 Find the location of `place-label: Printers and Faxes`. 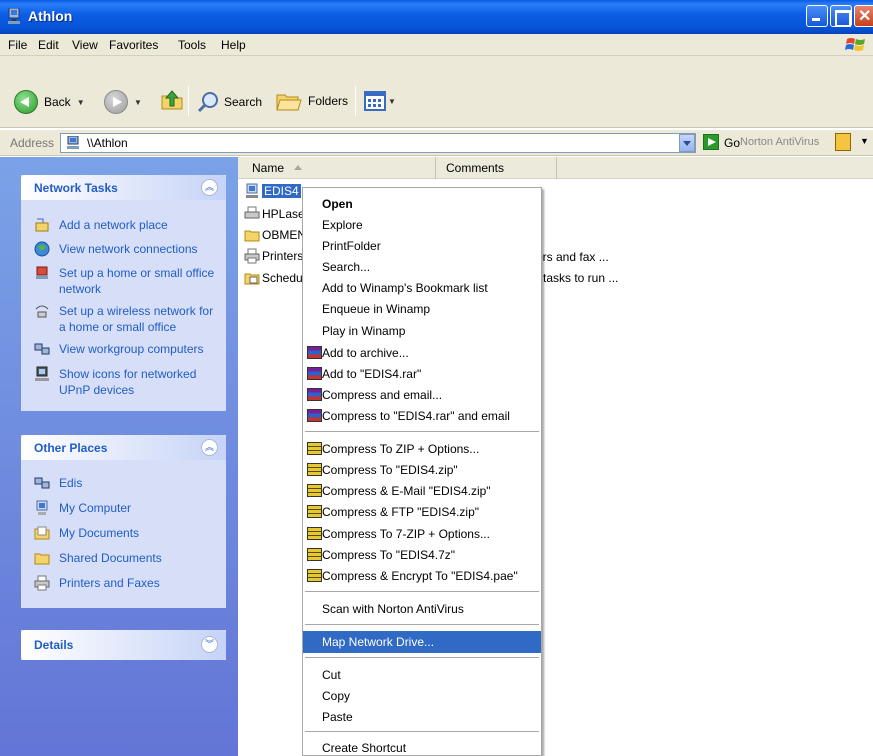

place-label: Printers and Faxes is located at coordinates (109, 583).